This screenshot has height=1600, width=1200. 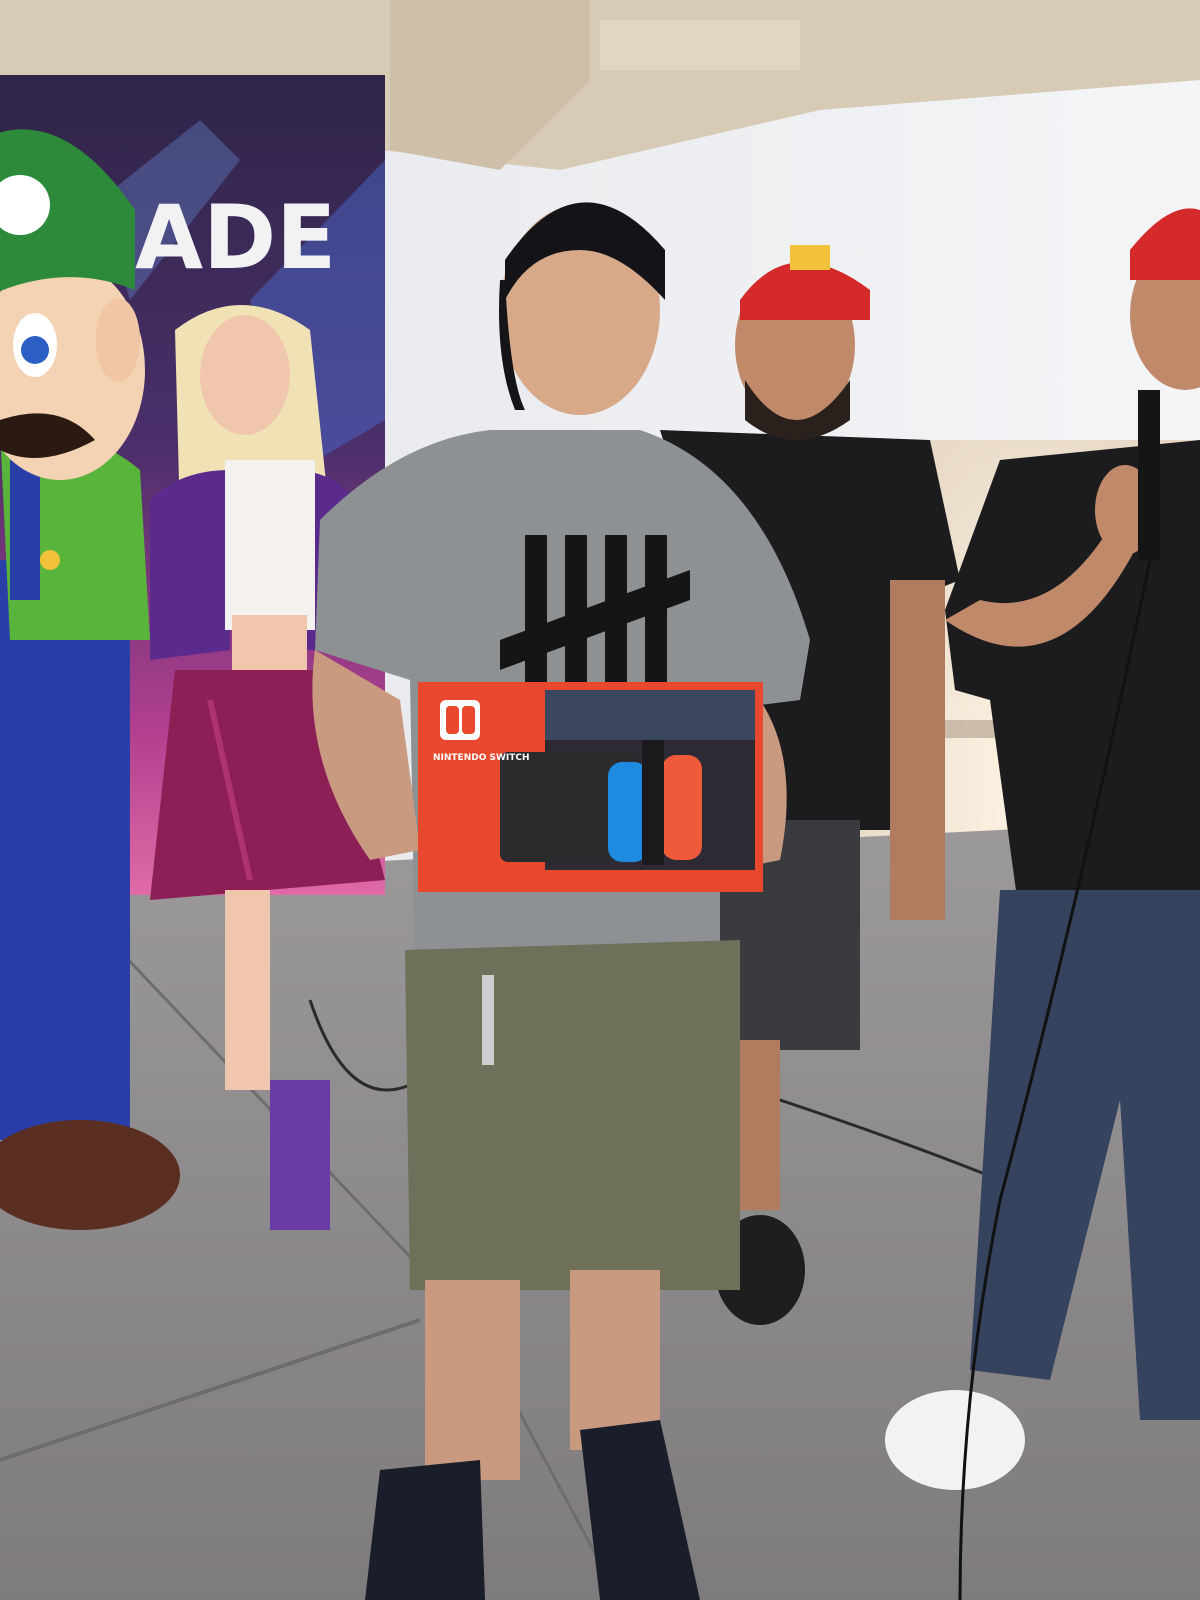 I want to click on nintendo-switch-box: NINTENDO SWITCH, so click(x=590, y=787).